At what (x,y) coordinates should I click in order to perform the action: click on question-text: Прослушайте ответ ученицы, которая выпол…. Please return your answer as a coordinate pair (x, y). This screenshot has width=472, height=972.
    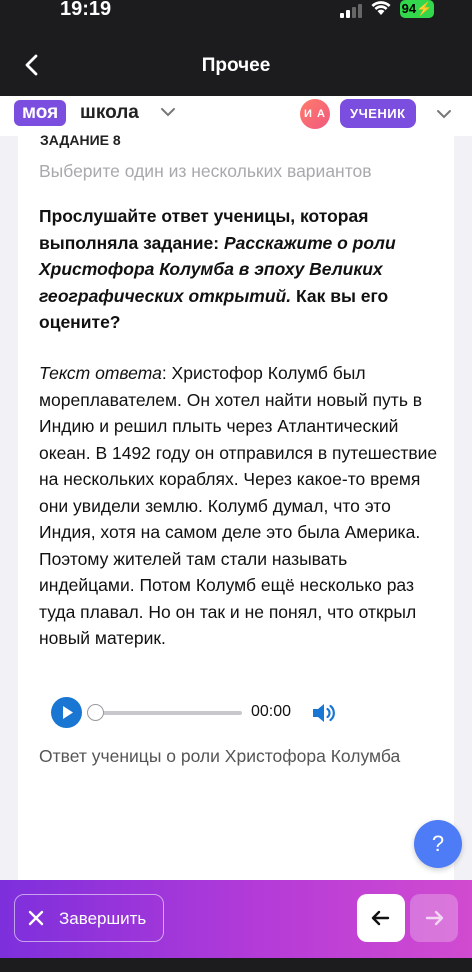
    Looking at the image, I should click on (239, 269).